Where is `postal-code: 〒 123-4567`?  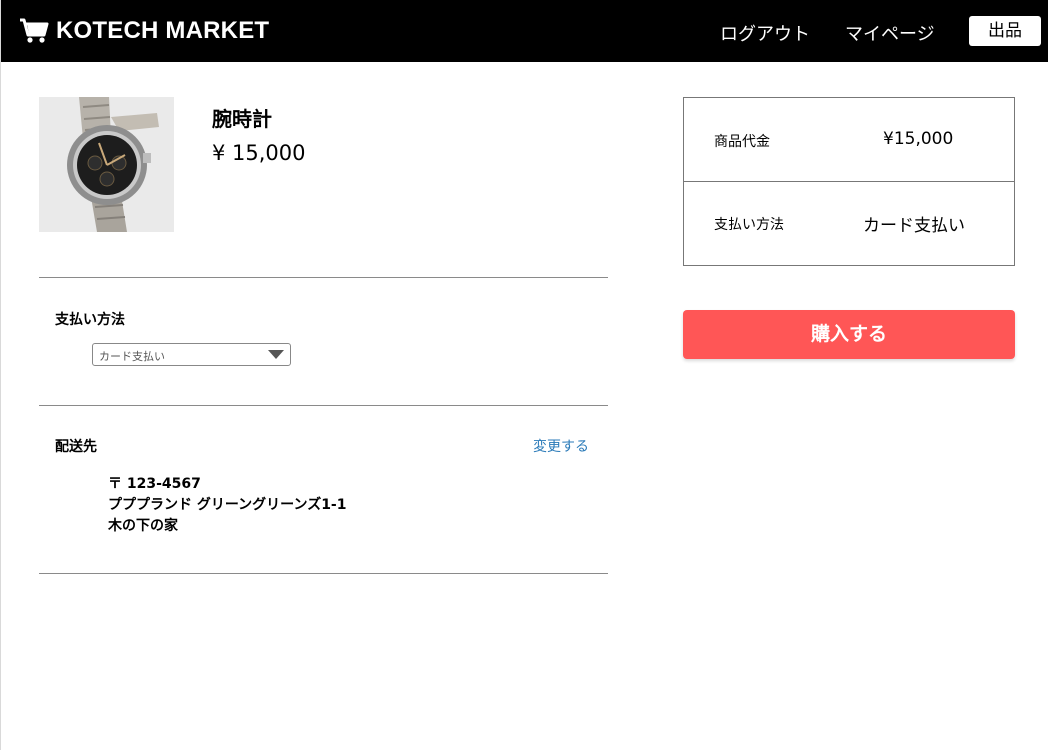 postal-code: 〒 123-4567 is located at coordinates (154, 484).